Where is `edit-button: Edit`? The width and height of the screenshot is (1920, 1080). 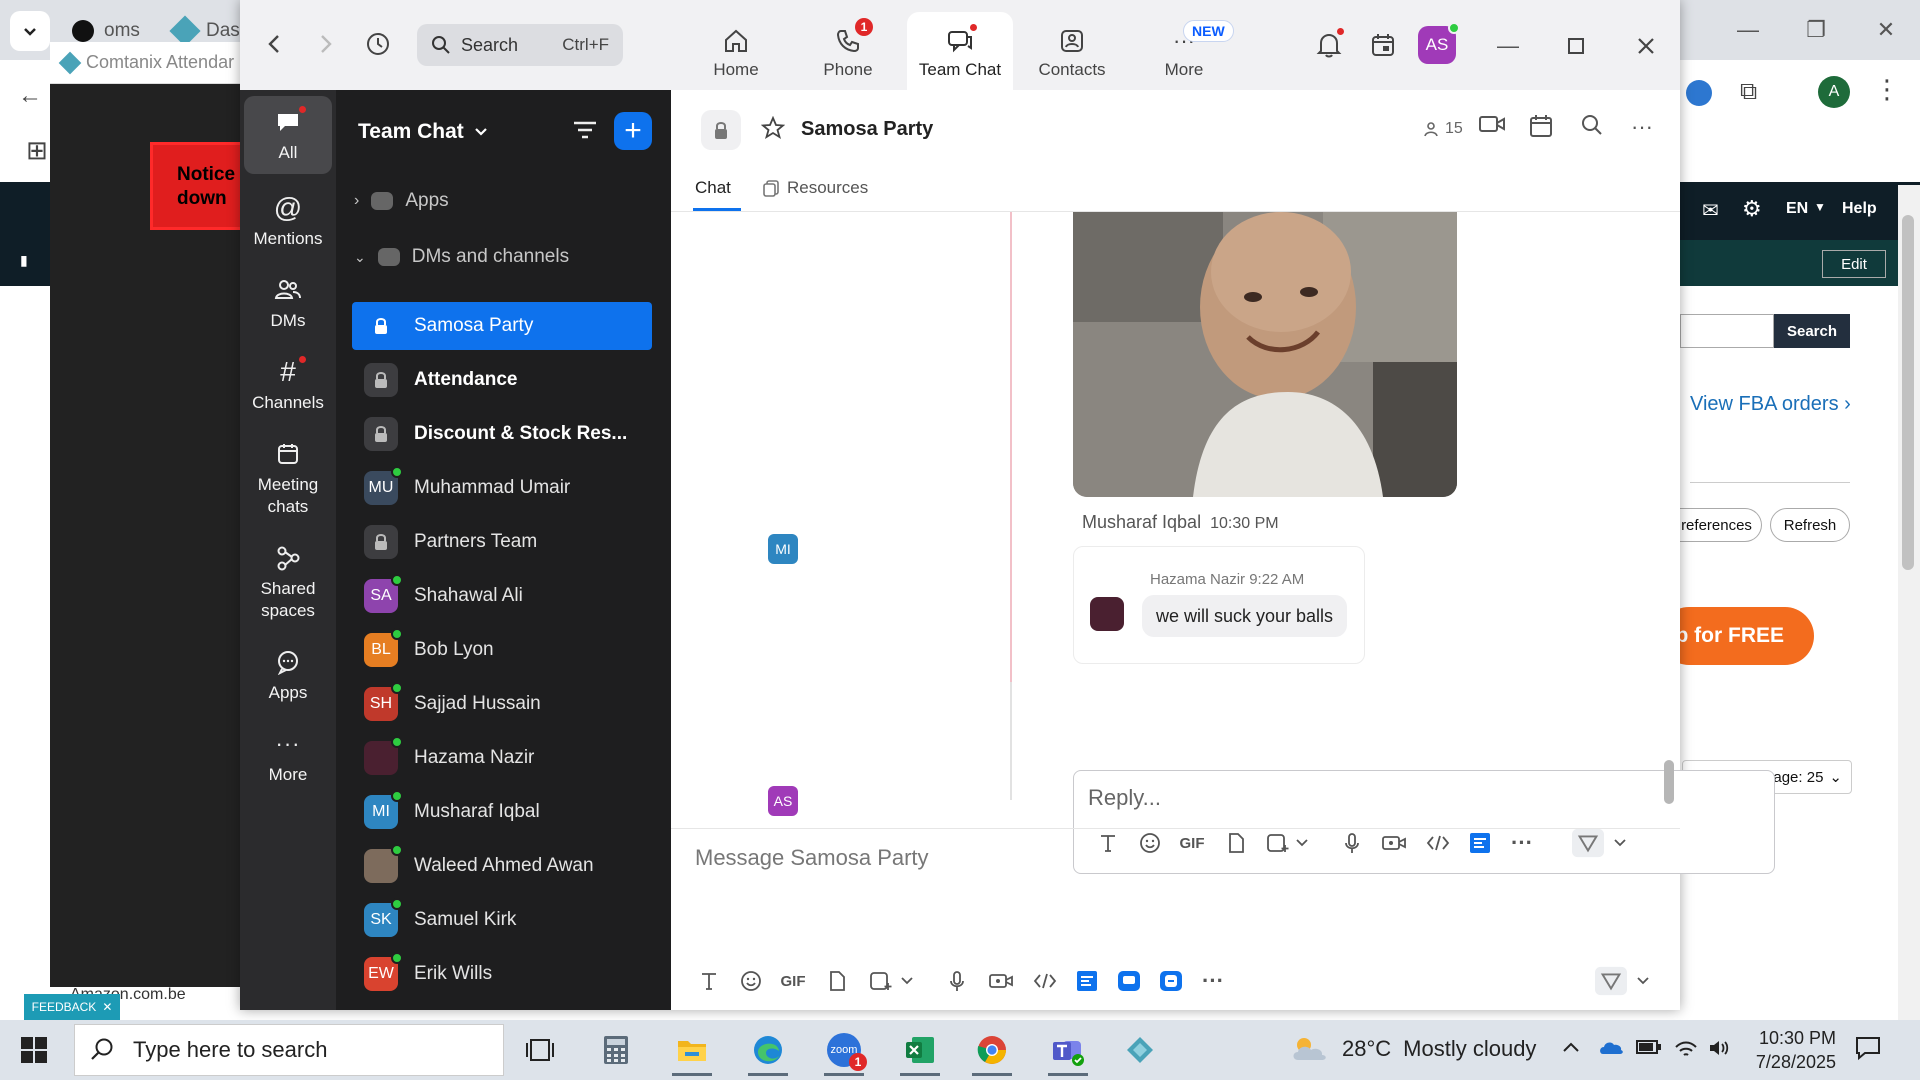
edit-button: Edit is located at coordinates (1854, 264).